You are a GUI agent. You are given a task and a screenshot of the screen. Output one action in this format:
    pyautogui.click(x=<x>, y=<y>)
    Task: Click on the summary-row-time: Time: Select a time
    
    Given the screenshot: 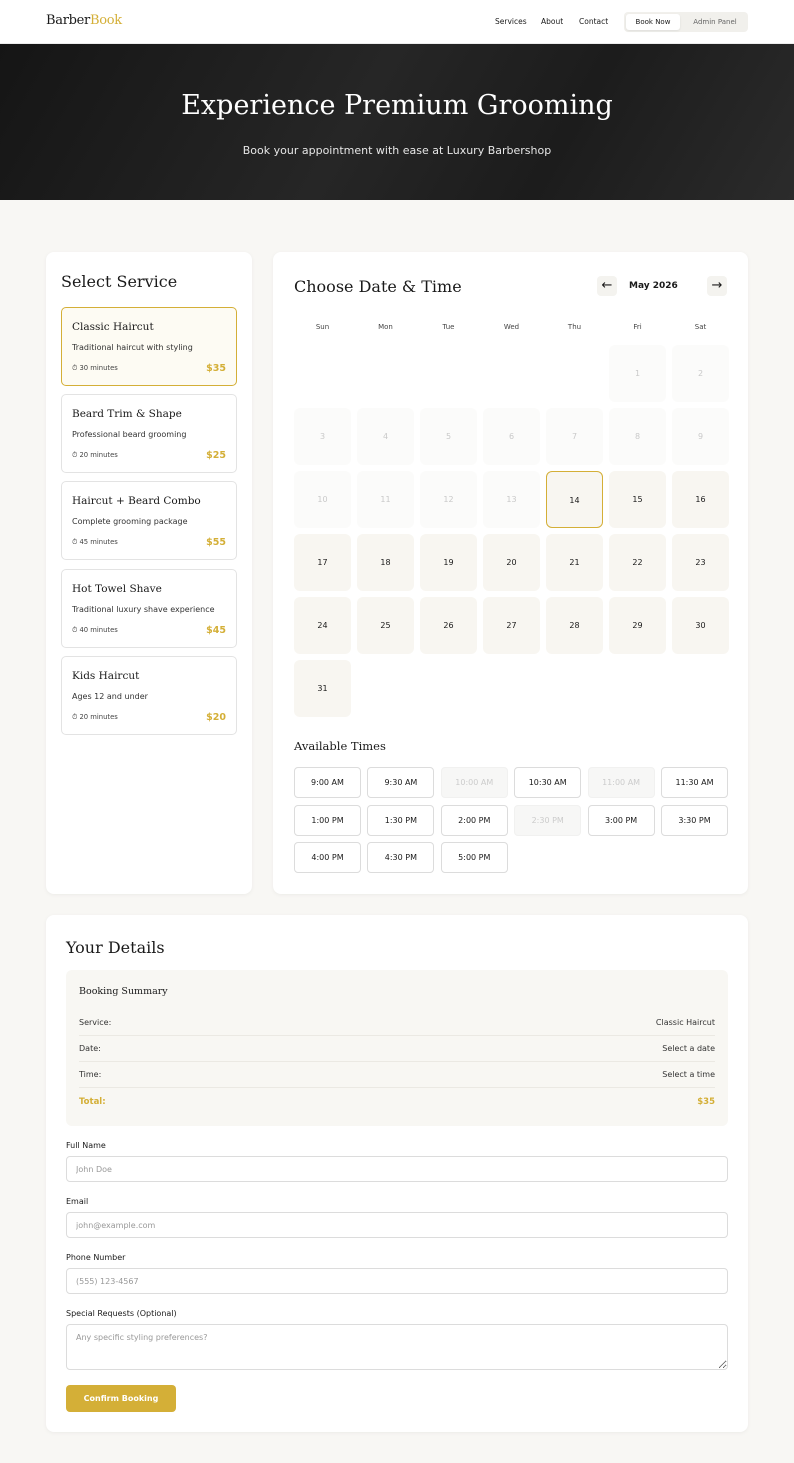 What is the action you would take?
    pyautogui.click(x=397, y=1075)
    